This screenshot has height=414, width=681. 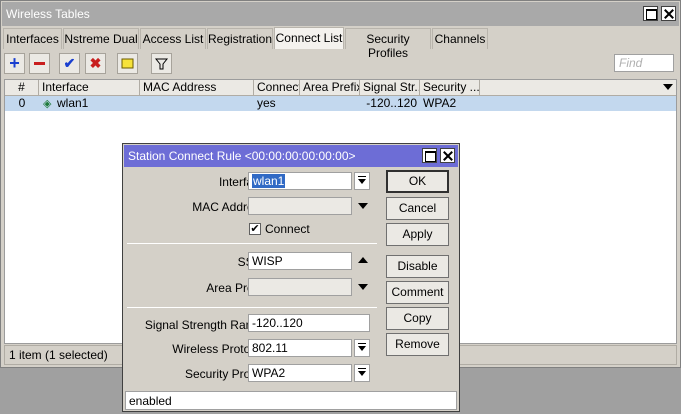 What do you see at coordinates (197, 103) in the screenshot?
I see `row-mac` at bounding box center [197, 103].